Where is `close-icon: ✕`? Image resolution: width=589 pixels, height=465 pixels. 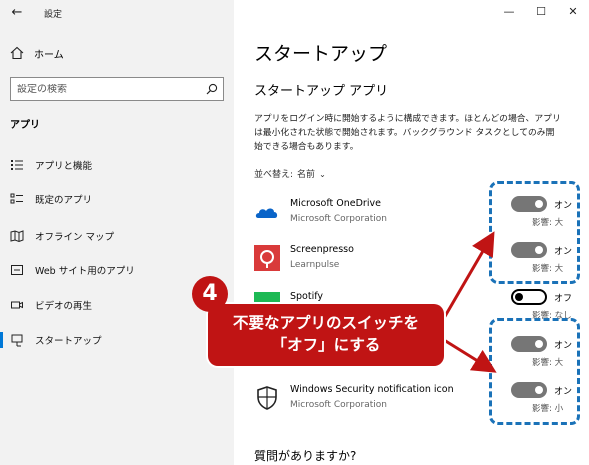
close-icon: ✕ is located at coordinates (573, 12).